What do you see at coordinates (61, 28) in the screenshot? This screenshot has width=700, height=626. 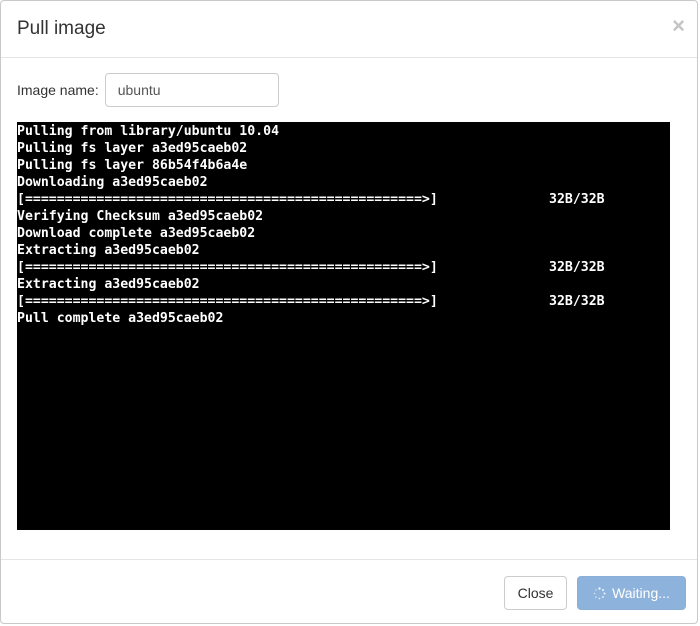 I see `dialog-title: Pull image` at bounding box center [61, 28].